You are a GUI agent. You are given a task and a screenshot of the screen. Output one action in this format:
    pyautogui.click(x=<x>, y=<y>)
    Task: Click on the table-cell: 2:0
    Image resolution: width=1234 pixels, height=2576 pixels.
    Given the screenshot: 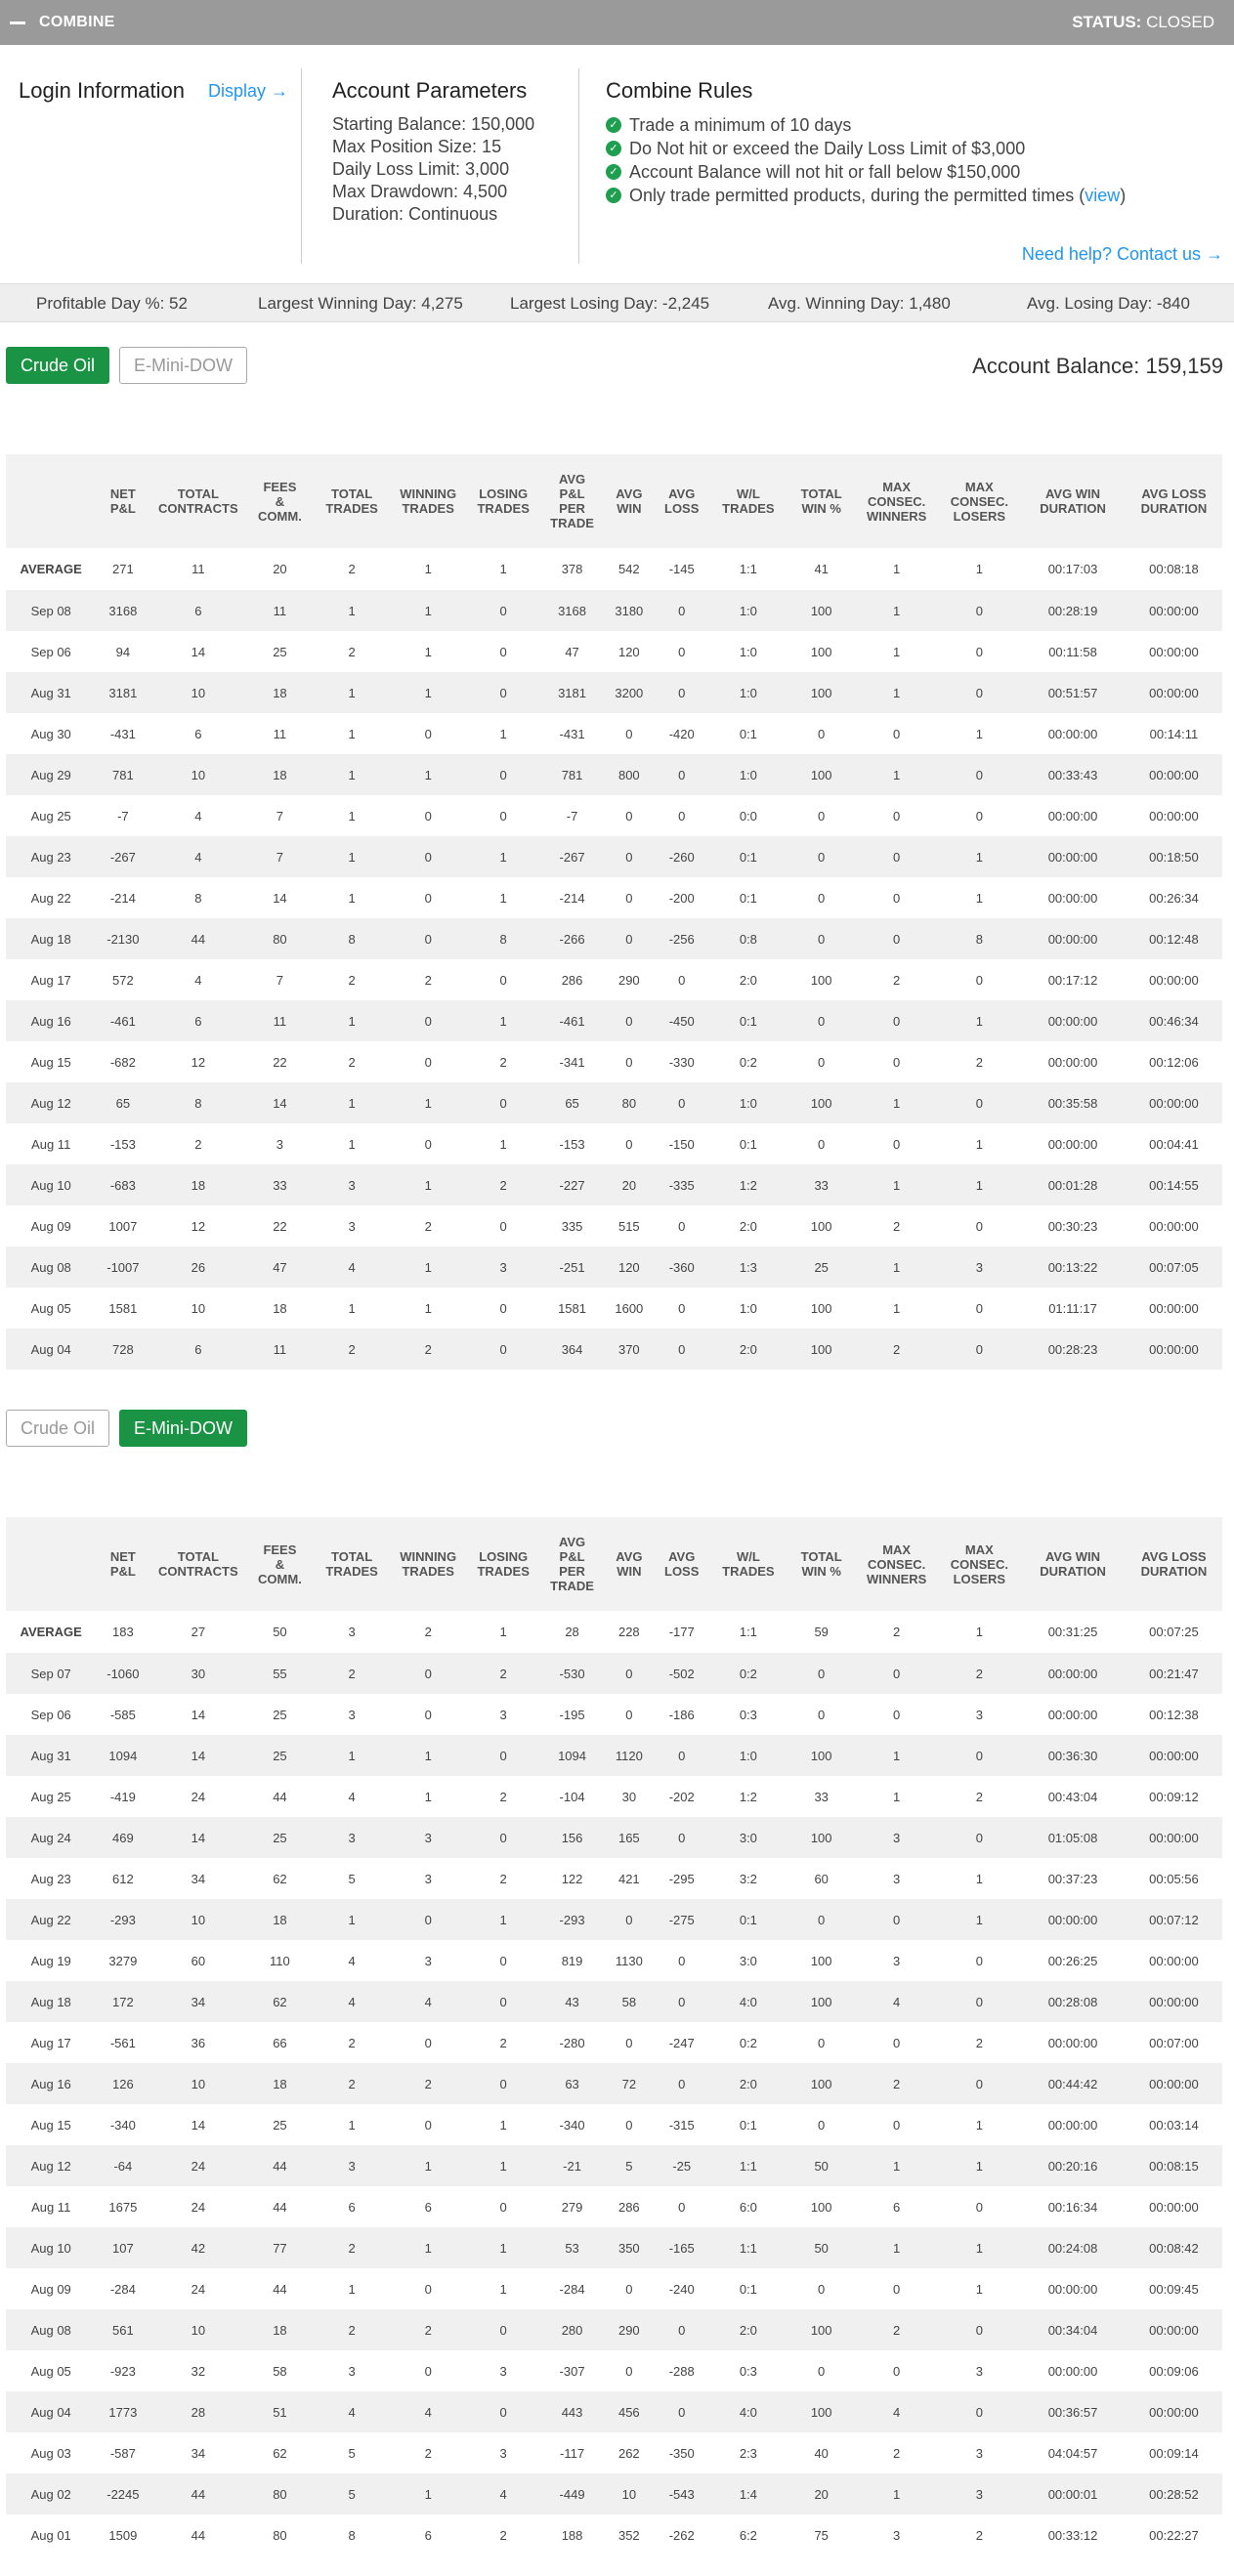 What is the action you would take?
    pyautogui.click(x=748, y=2329)
    